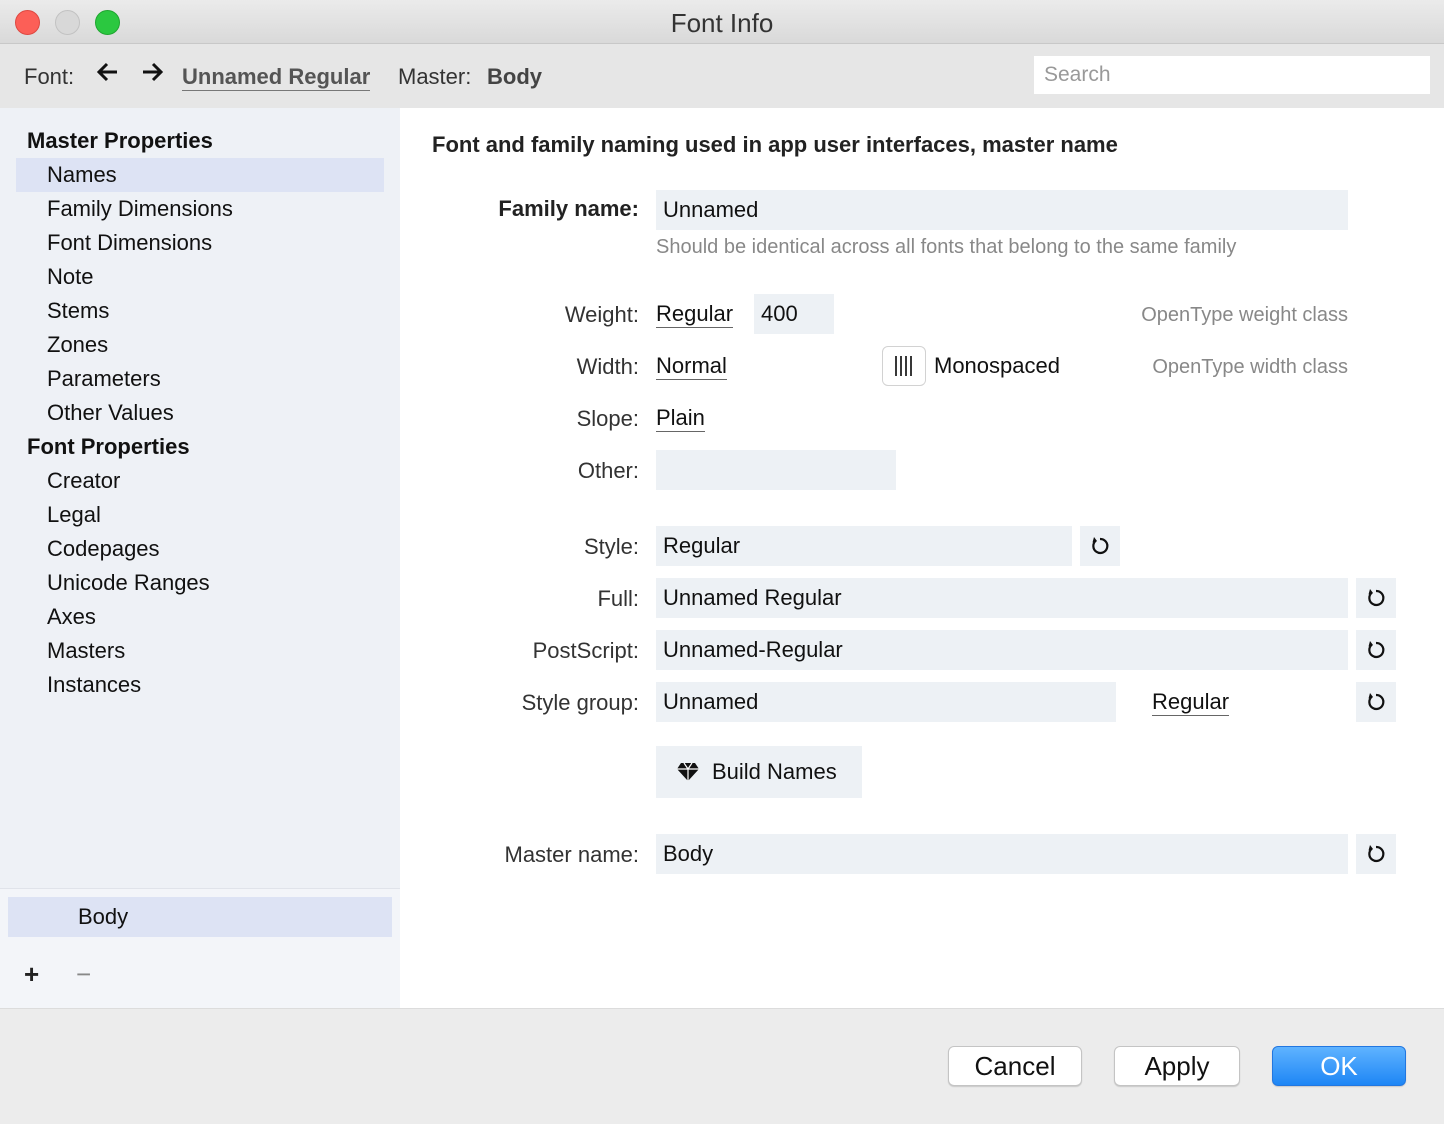  I want to click on sidebar-item-axes: Axes, so click(200, 617).